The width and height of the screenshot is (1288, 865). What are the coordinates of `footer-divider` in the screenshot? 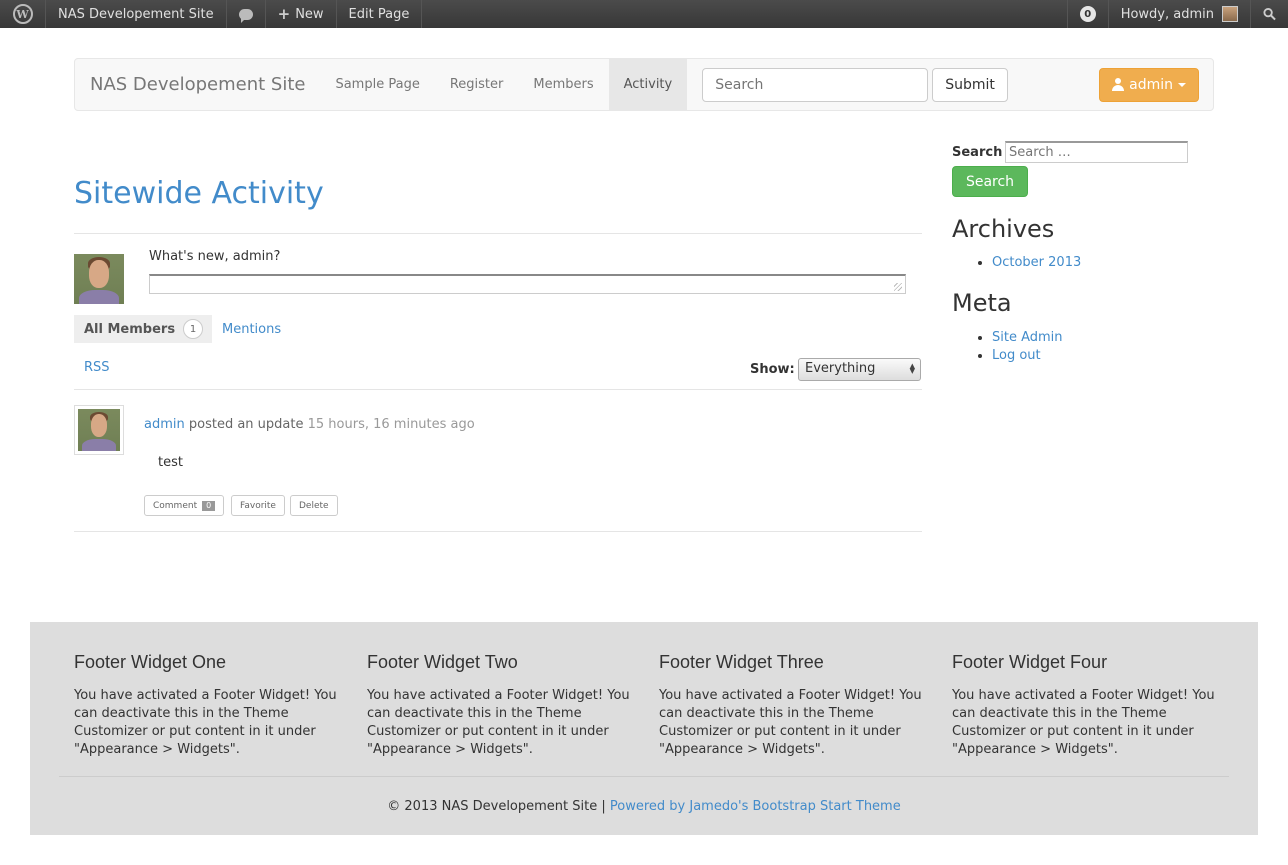 It's located at (644, 776).